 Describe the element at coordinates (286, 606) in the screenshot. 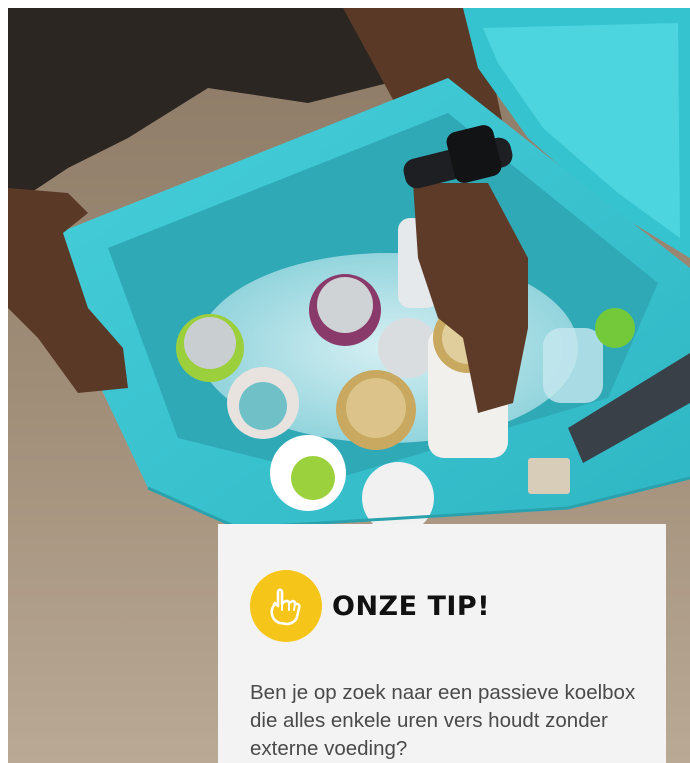

I see `pointing-hand-icon` at that location.